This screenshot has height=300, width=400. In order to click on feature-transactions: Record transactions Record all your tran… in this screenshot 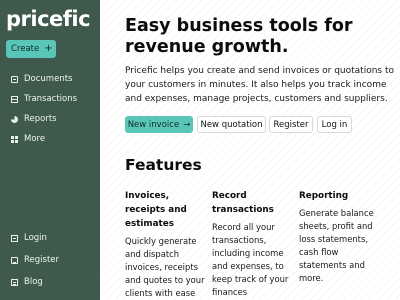, I will do `click(252, 244)`.